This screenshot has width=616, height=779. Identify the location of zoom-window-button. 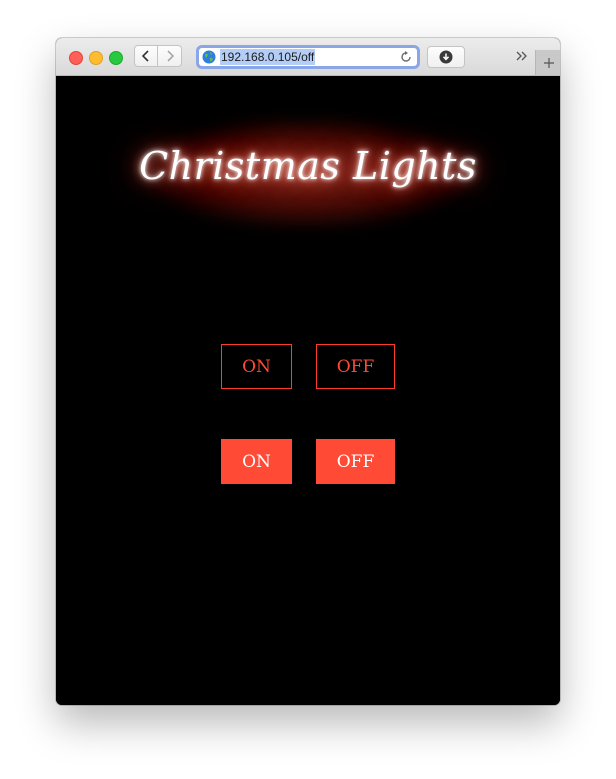
(116, 58).